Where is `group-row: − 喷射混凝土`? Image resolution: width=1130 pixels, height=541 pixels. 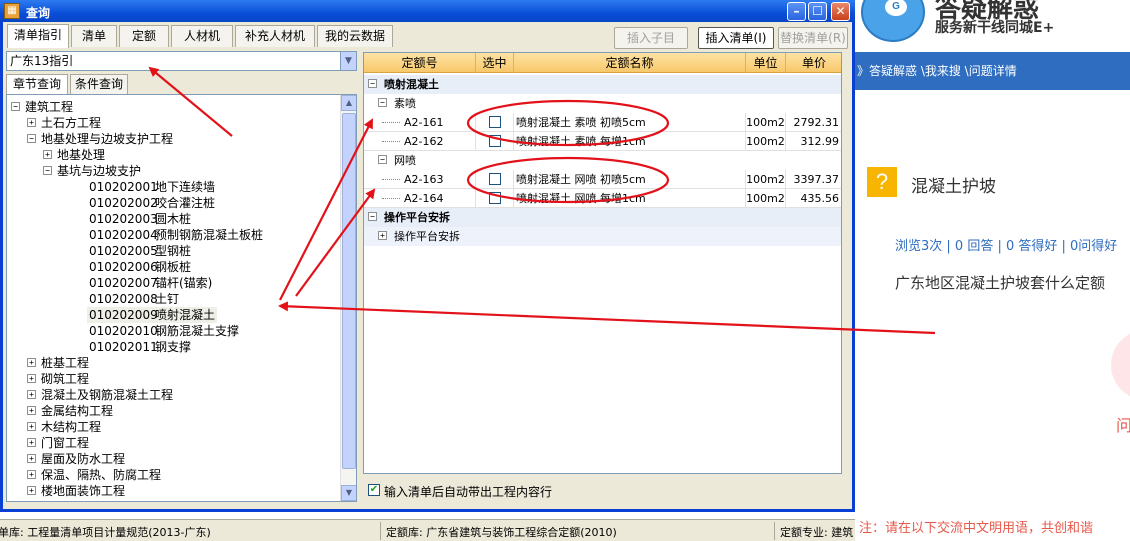 group-row: − 喷射混凝土 is located at coordinates (602, 84).